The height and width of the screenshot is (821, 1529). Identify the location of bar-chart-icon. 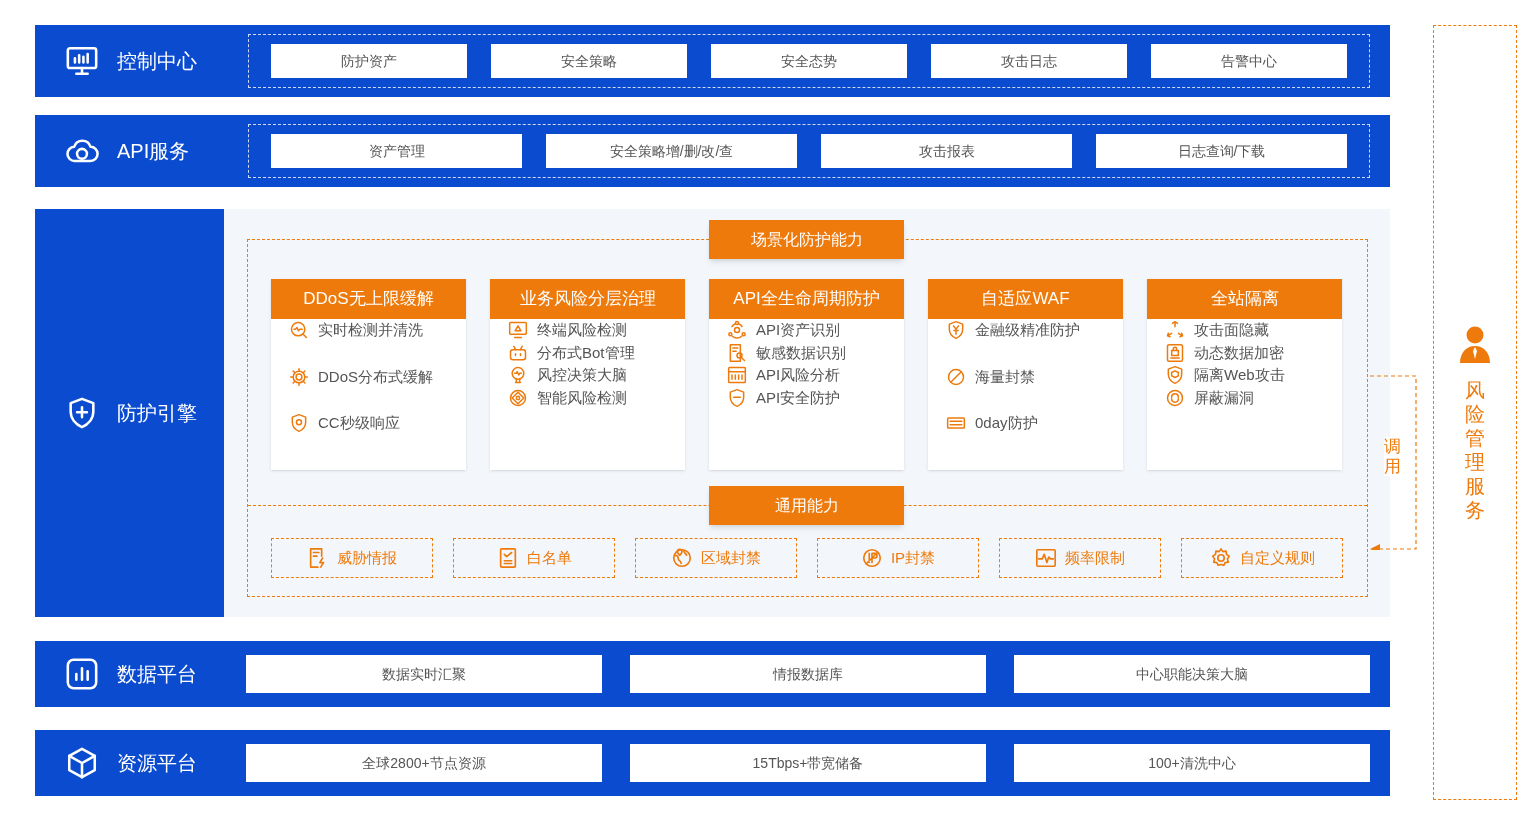
(82, 674).